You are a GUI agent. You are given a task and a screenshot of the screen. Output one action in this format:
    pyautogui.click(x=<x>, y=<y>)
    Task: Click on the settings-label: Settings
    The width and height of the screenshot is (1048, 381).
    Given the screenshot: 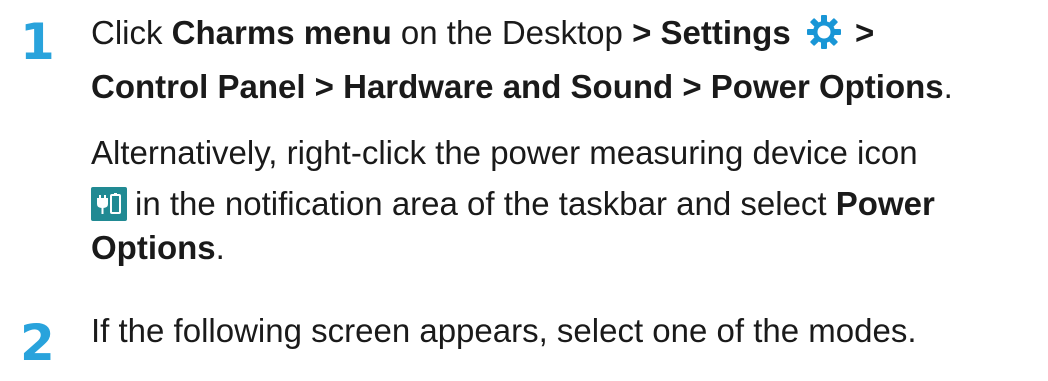 What is the action you would take?
    pyautogui.click(x=725, y=32)
    